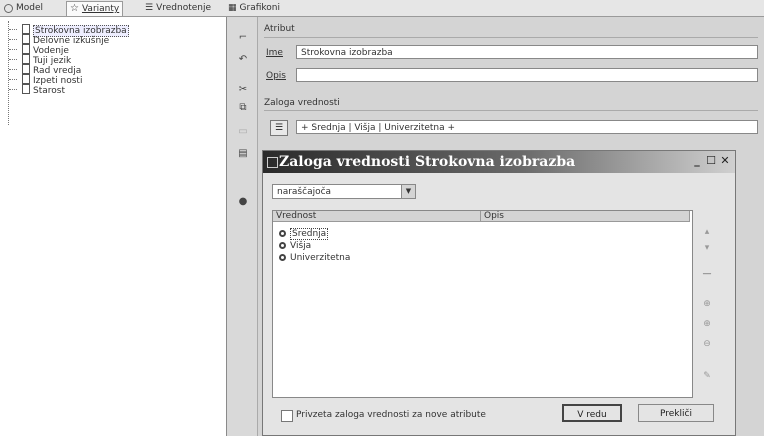 The width and height of the screenshot is (764, 436). I want to click on tree-item-tuji-jezik: Tuji jezik, so click(46, 60).